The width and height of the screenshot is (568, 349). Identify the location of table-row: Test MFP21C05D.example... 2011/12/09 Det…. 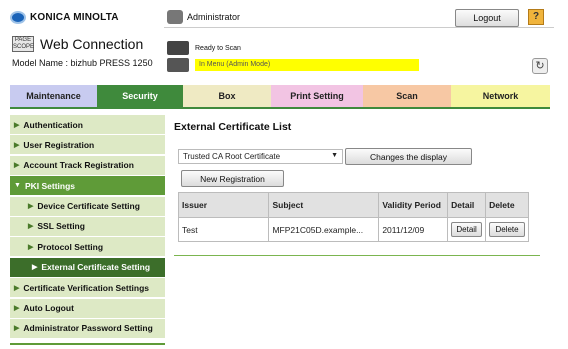
(353, 229).